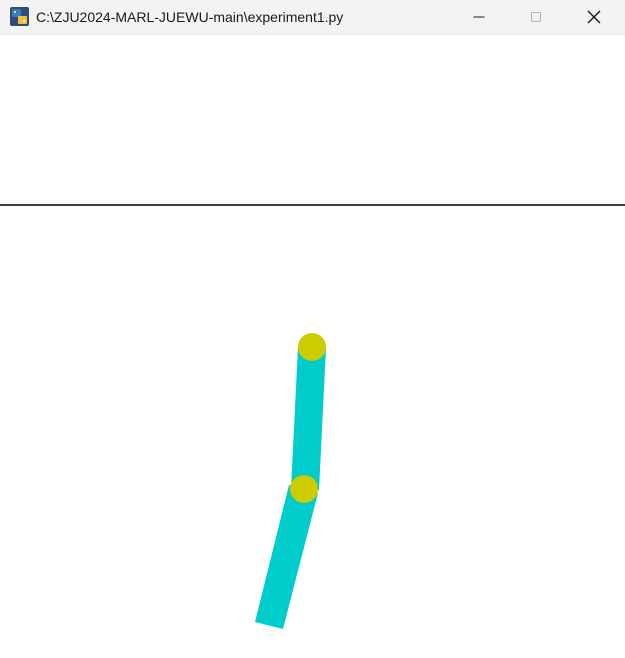 The height and width of the screenshot is (658, 625). What do you see at coordinates (304, 489) in the screenshot?
I see `lower-joint` at bounding box center [304, 489].